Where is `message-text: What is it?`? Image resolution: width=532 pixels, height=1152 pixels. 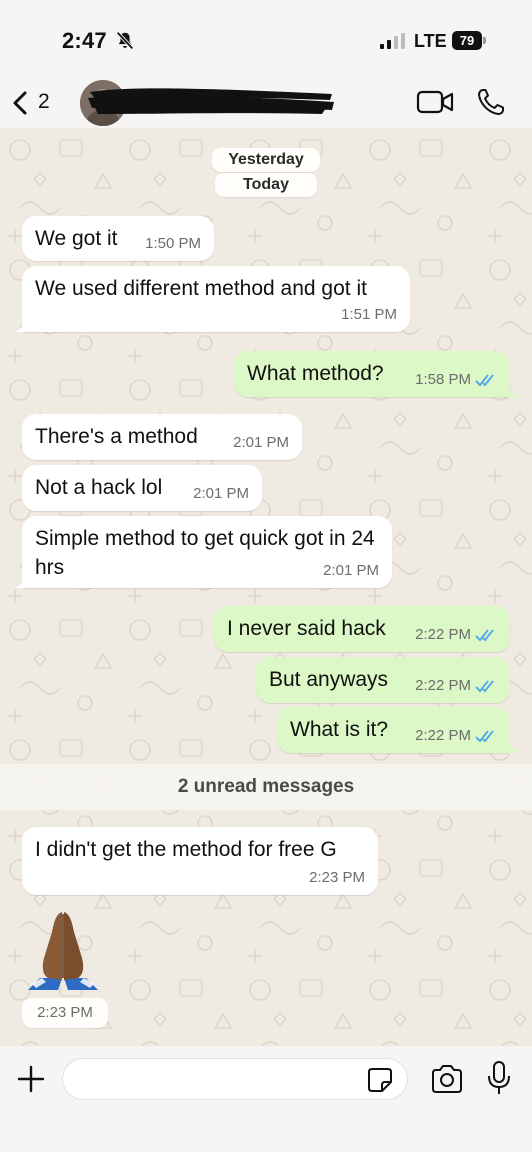 message-text: What is it? is located at coordinates (339, 729).